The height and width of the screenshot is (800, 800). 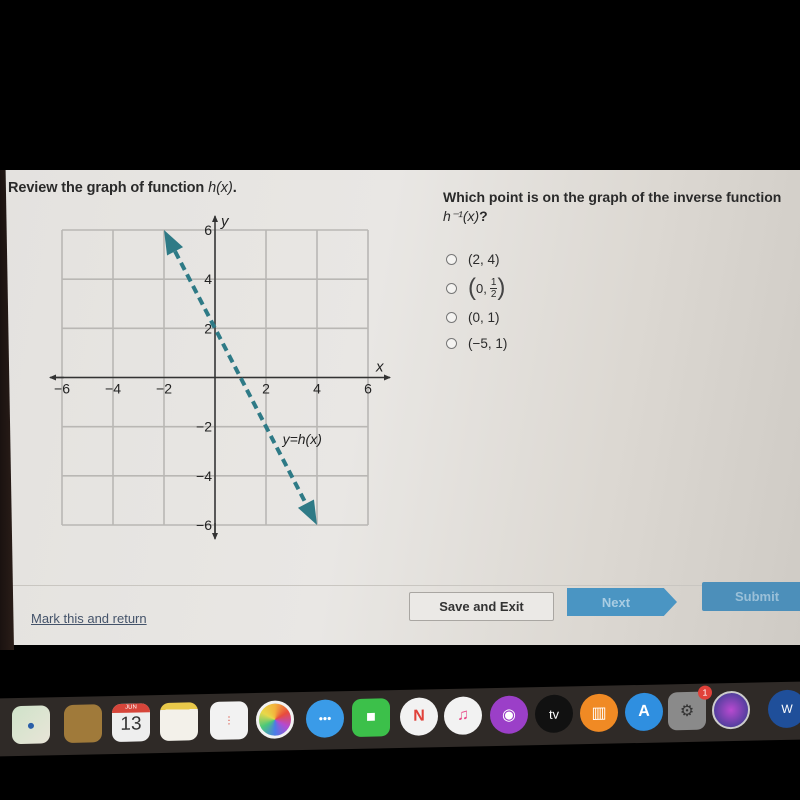 What do you see at coordinates (484, 317) in the screenshot?
I see `option-label: (0, 1)` at bounding box center [484, 317].